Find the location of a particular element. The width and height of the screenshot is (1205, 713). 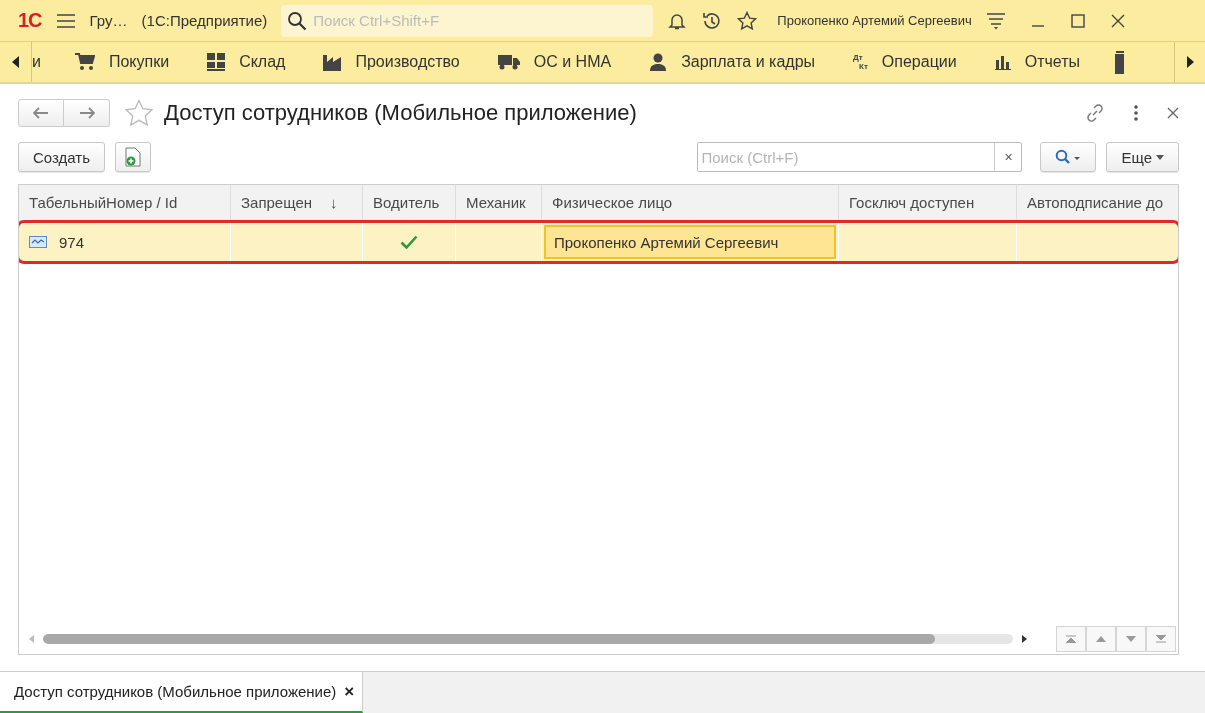

section-item: Зарплата и кадры is located at coordinates (732, 62).